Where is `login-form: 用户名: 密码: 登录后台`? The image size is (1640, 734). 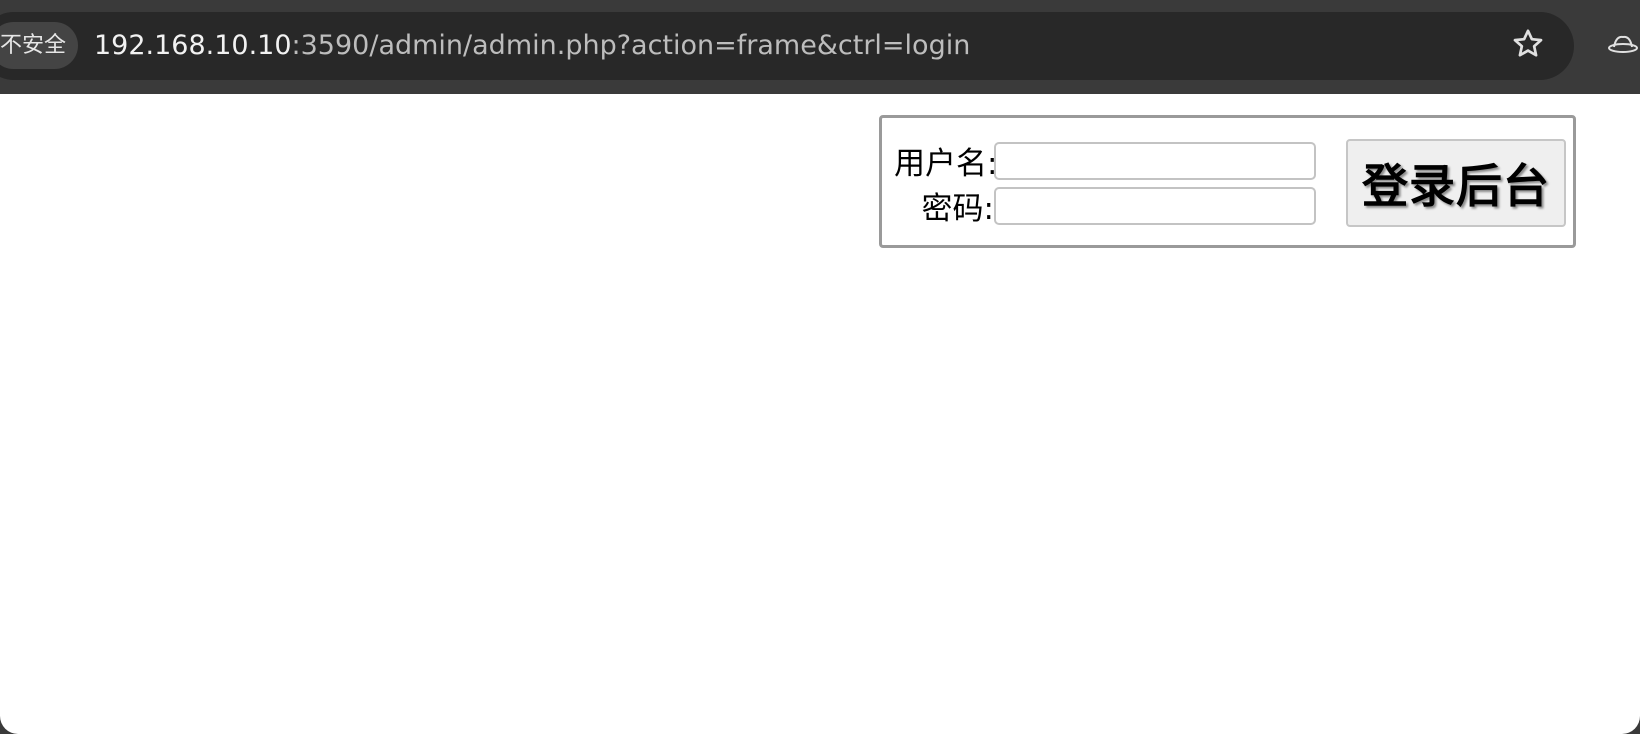
login-form: 用户名: 密码: 登录后台 is located at coordinates (1227, 181).